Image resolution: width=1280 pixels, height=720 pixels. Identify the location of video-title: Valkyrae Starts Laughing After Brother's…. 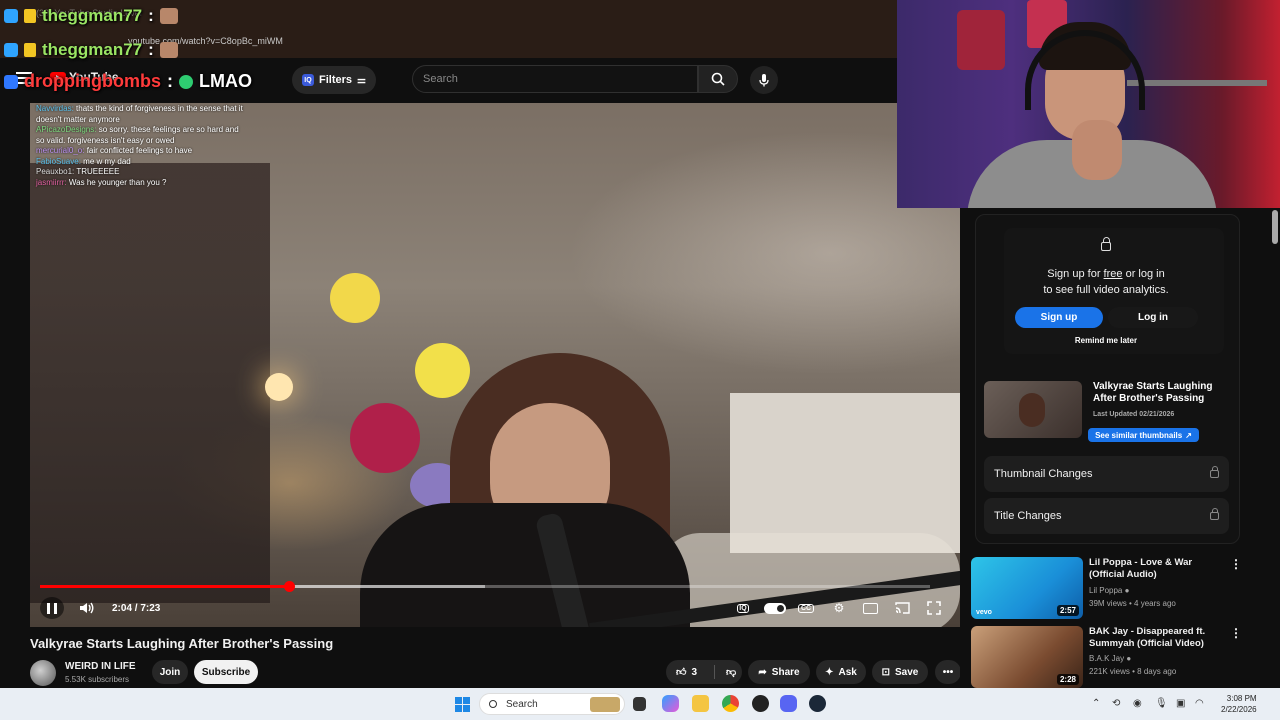
(182, 643).